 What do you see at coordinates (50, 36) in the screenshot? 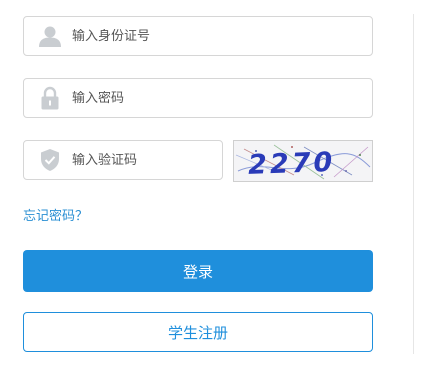
I see `user-icon` at bounding box center [50, 36].